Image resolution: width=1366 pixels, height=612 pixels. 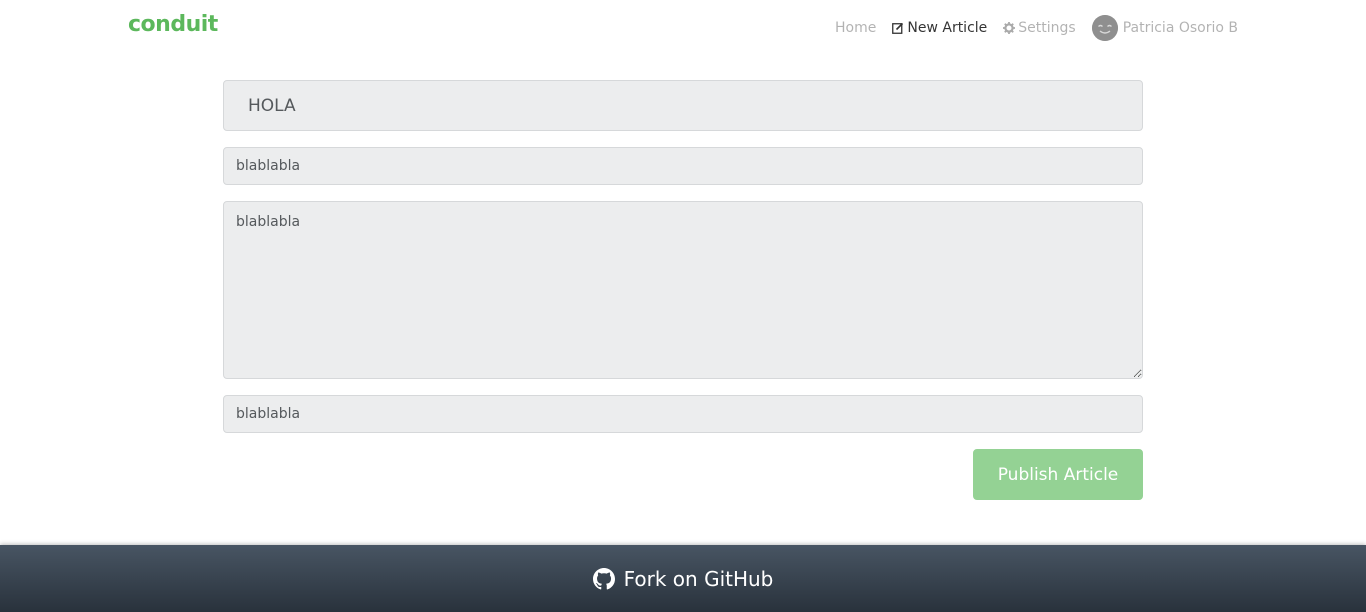 I want to click on nav-settings: Settings, so click(x=1039, y=28).